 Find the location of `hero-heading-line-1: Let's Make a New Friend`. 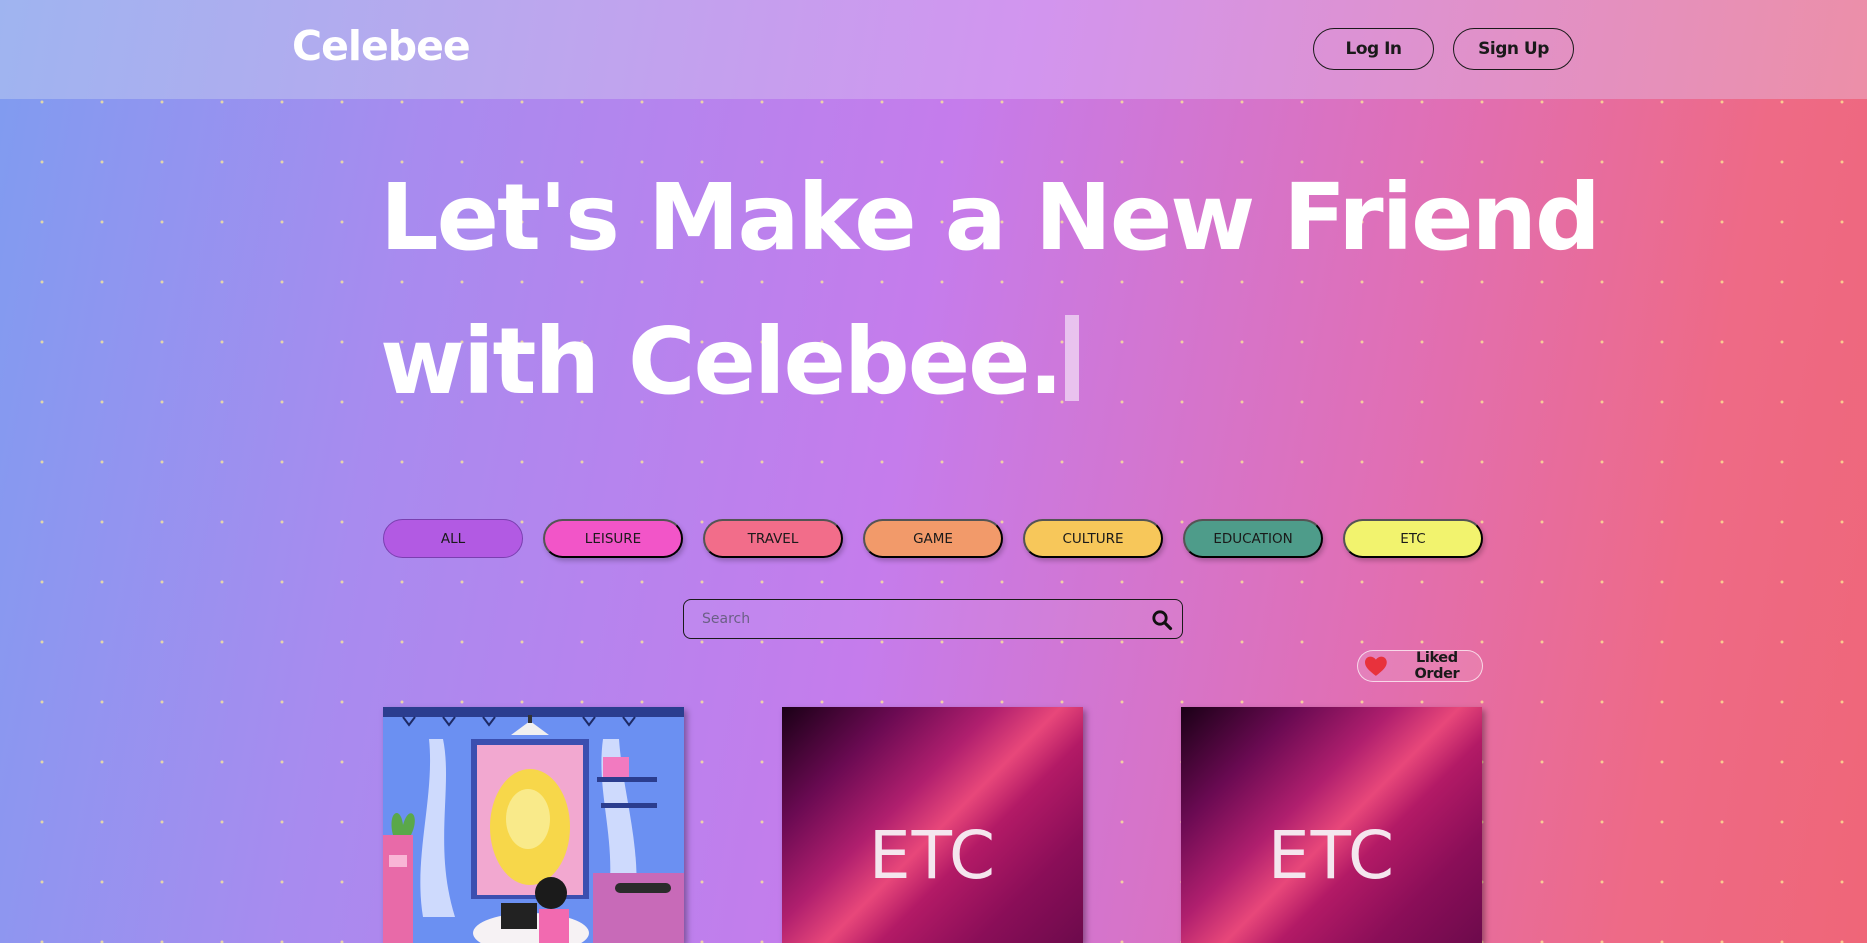

hero-heading-line-1: Let's Make a New Friend is located at coordinates (990, 217).